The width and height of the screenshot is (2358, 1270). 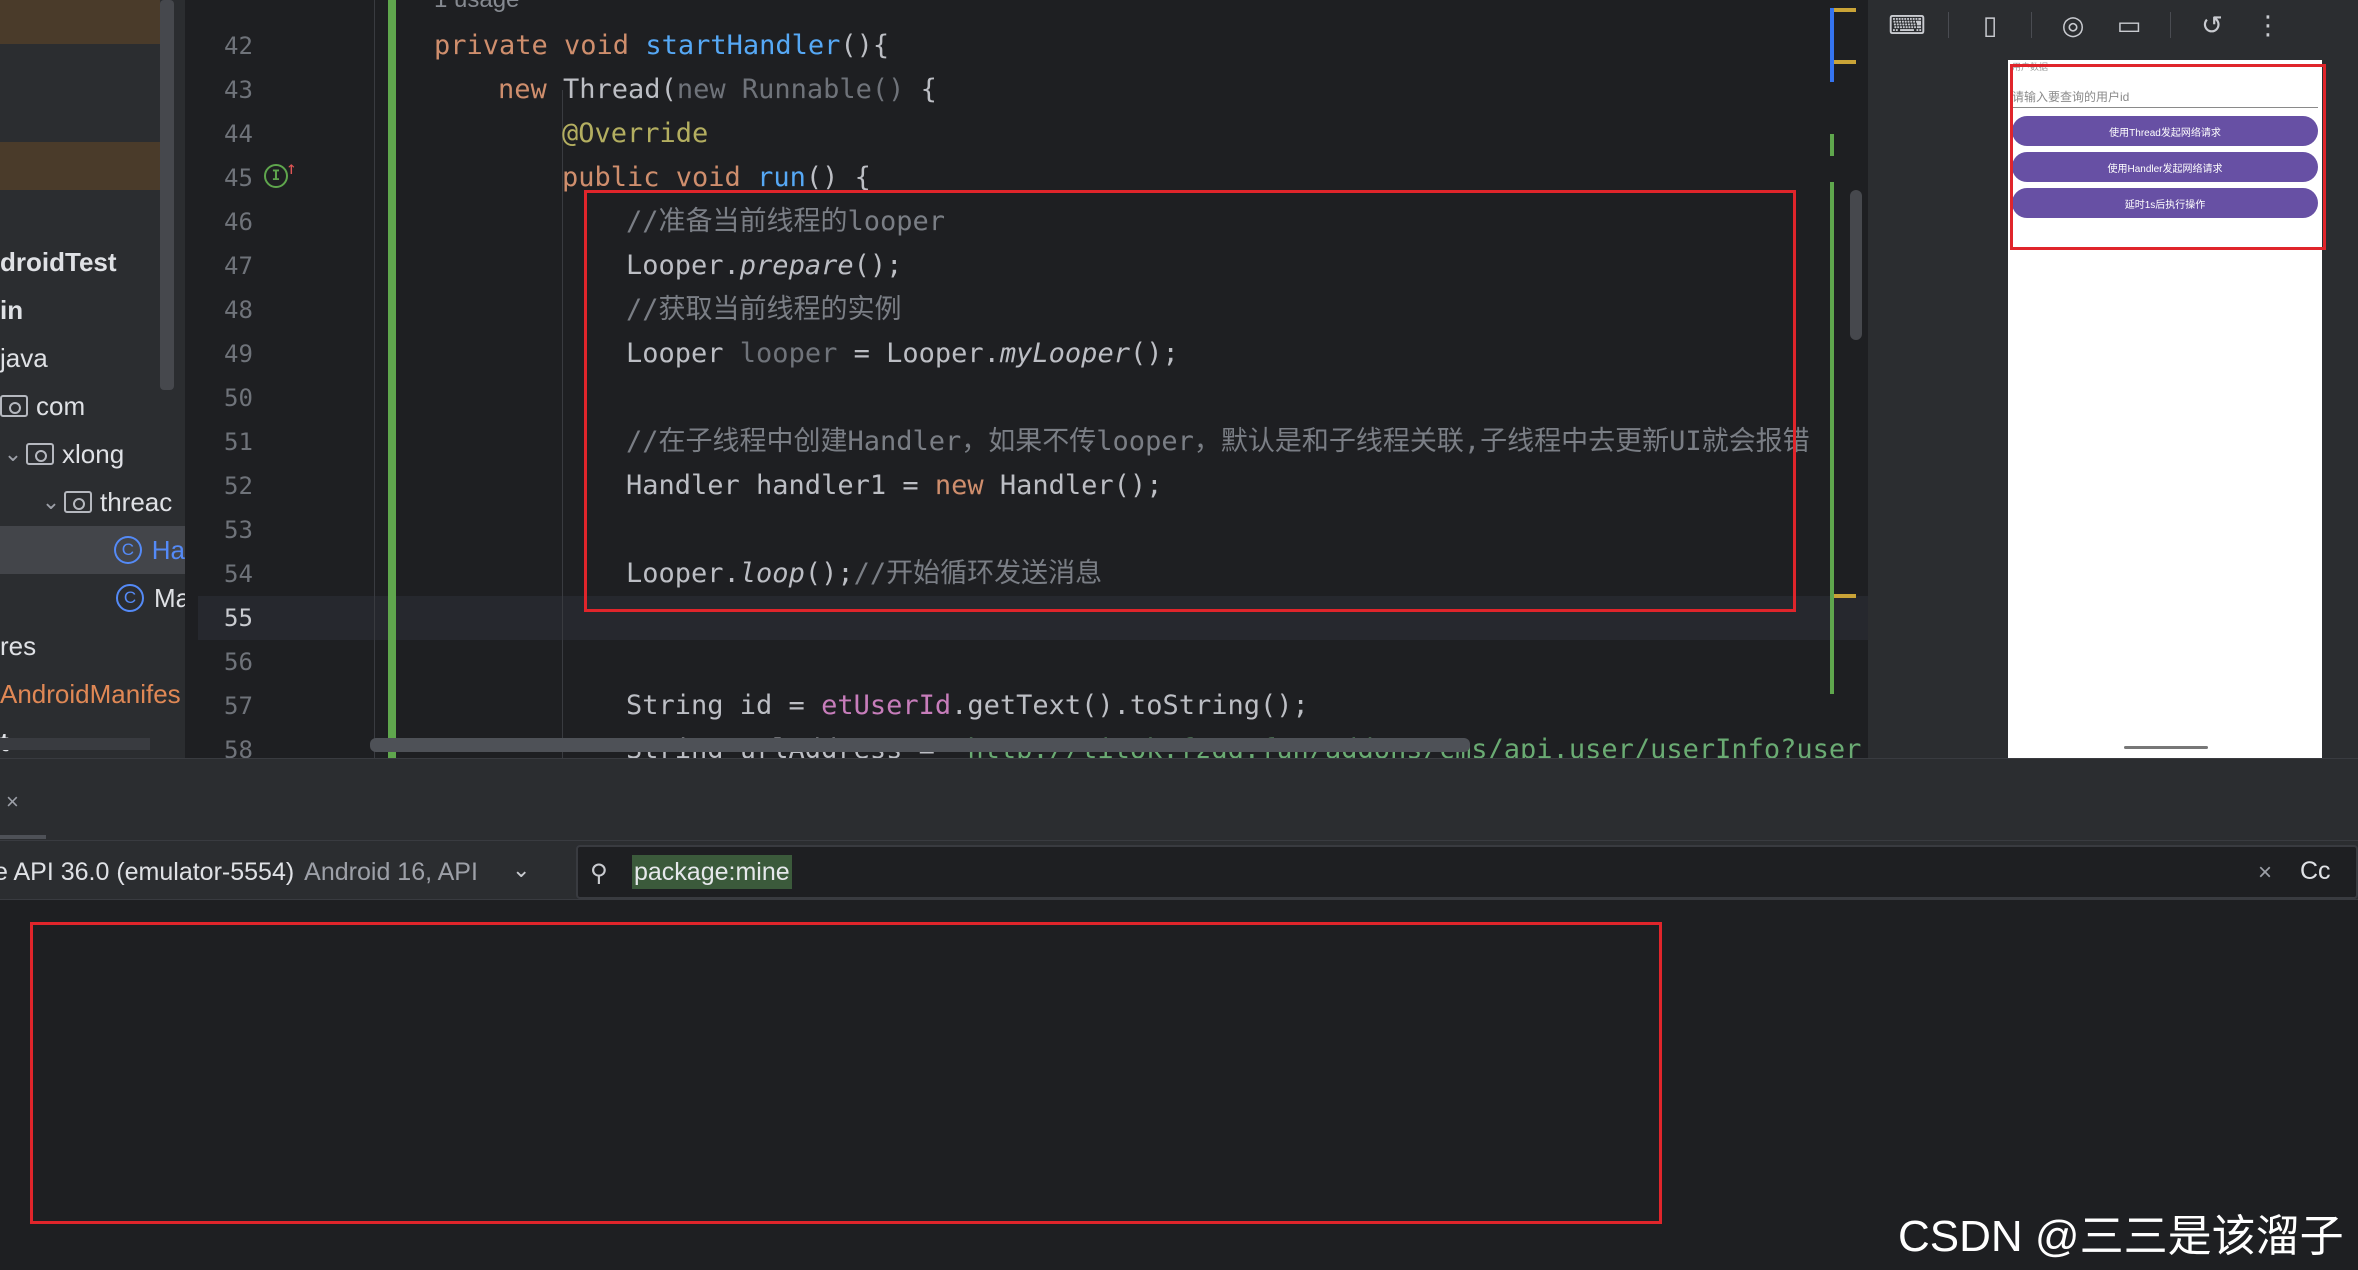 What do you see at coordinates (2129, 25) in the screenshot?
I see `video-icon: ▭` at bounding box center [2129, 25].